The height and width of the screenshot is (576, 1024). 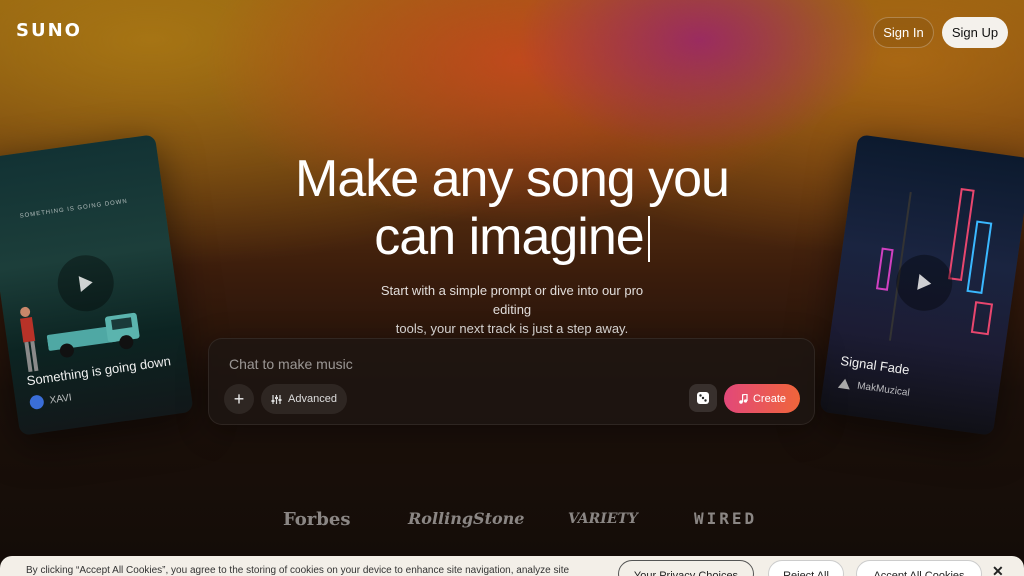 I want to click on close-icon: ✕, so click(x=998, y=569).